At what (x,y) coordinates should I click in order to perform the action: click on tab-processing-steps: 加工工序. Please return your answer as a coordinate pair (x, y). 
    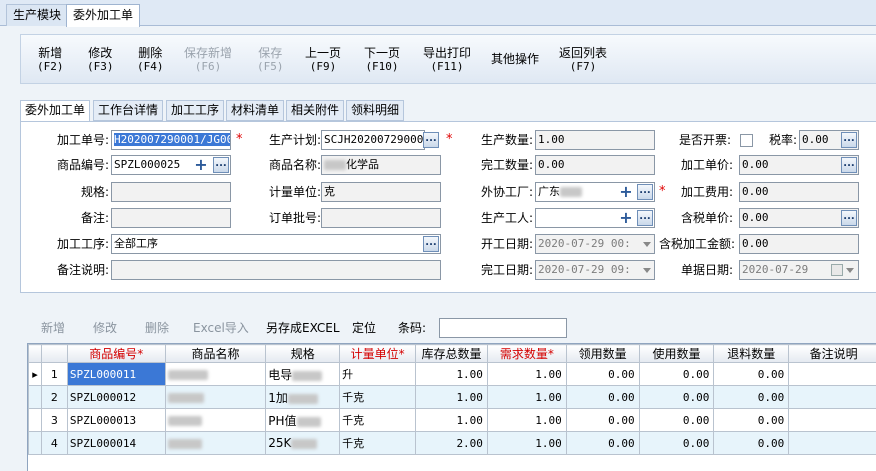
    Looking at the image, I should click on (195, 110).